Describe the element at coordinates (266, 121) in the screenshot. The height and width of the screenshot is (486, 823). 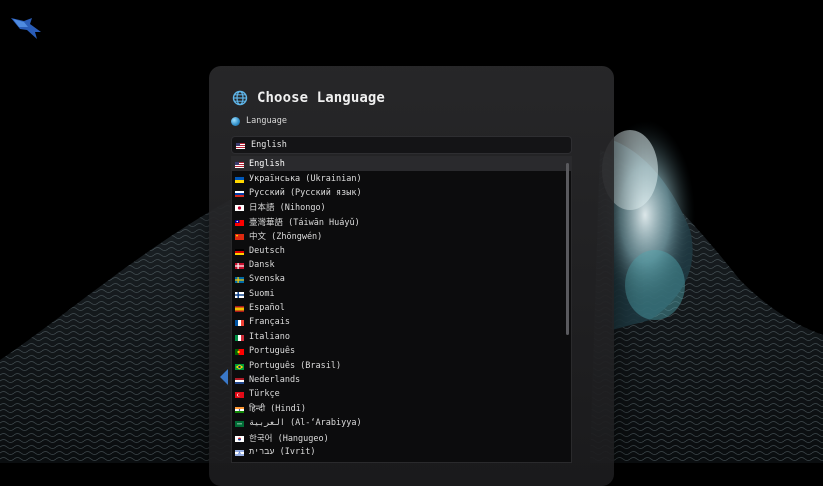
I see `field-label-text: Language` at that location.